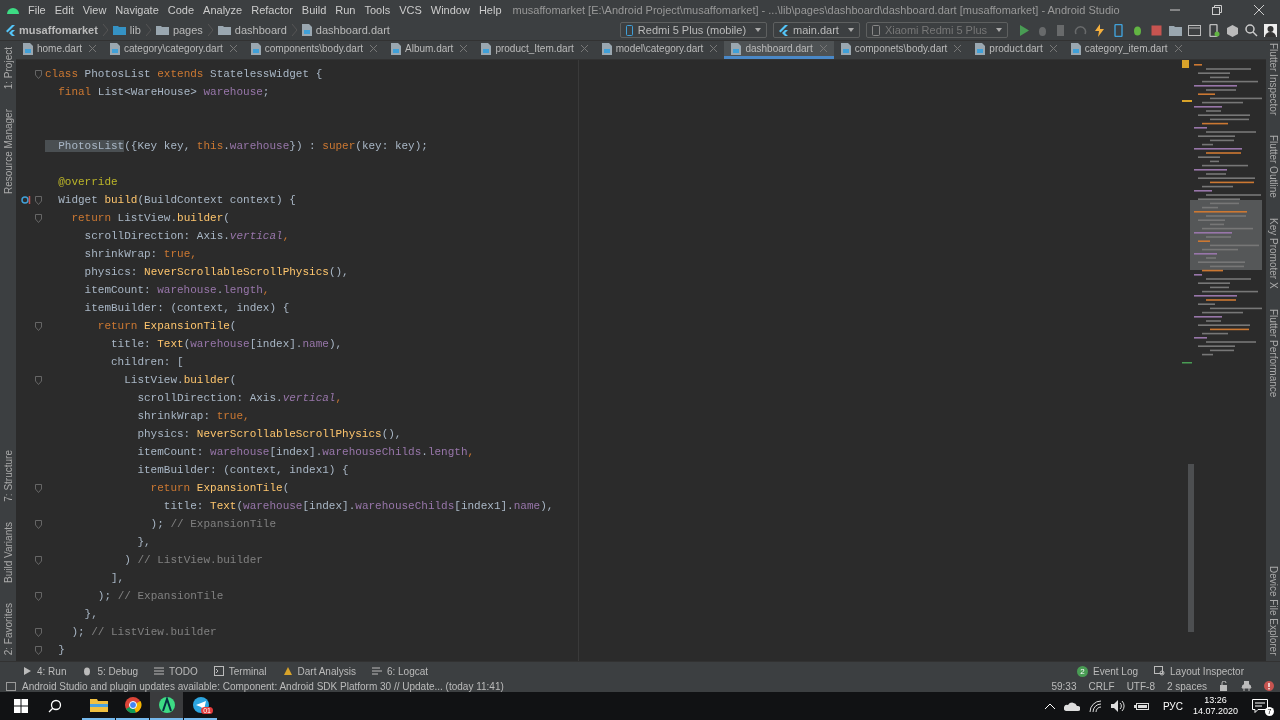 The image size is (1280, 720). I want to click on clock: 13:26 14.07.2020, so click(1215, 706).